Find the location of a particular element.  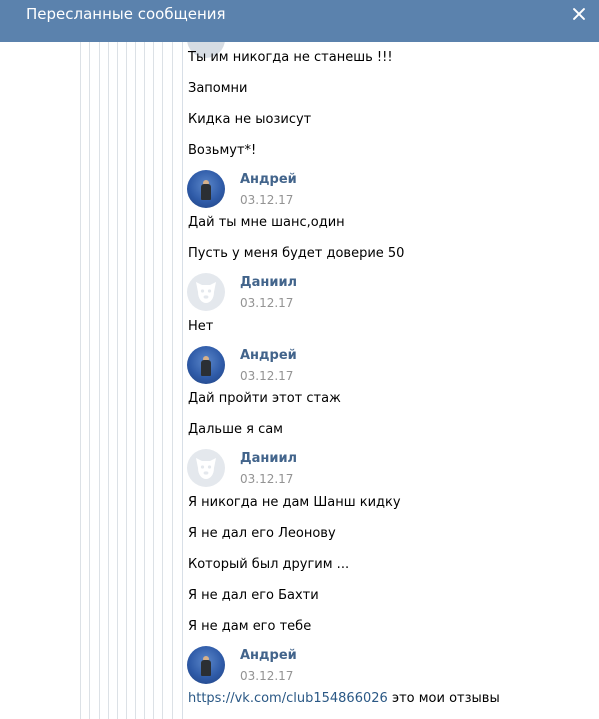

message-text: Ты им никогда не станешь !!! is located at coordinates (290, 57).